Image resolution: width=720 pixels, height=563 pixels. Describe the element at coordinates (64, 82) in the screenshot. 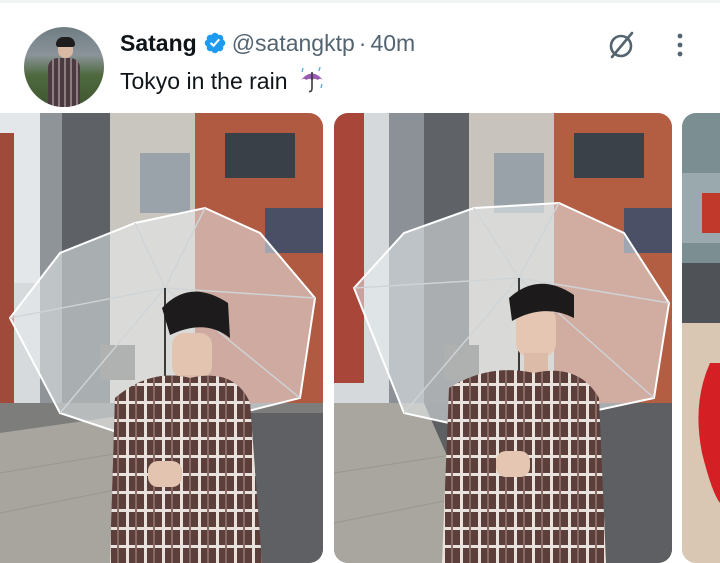

I see `avatar-figure-body` at that location.